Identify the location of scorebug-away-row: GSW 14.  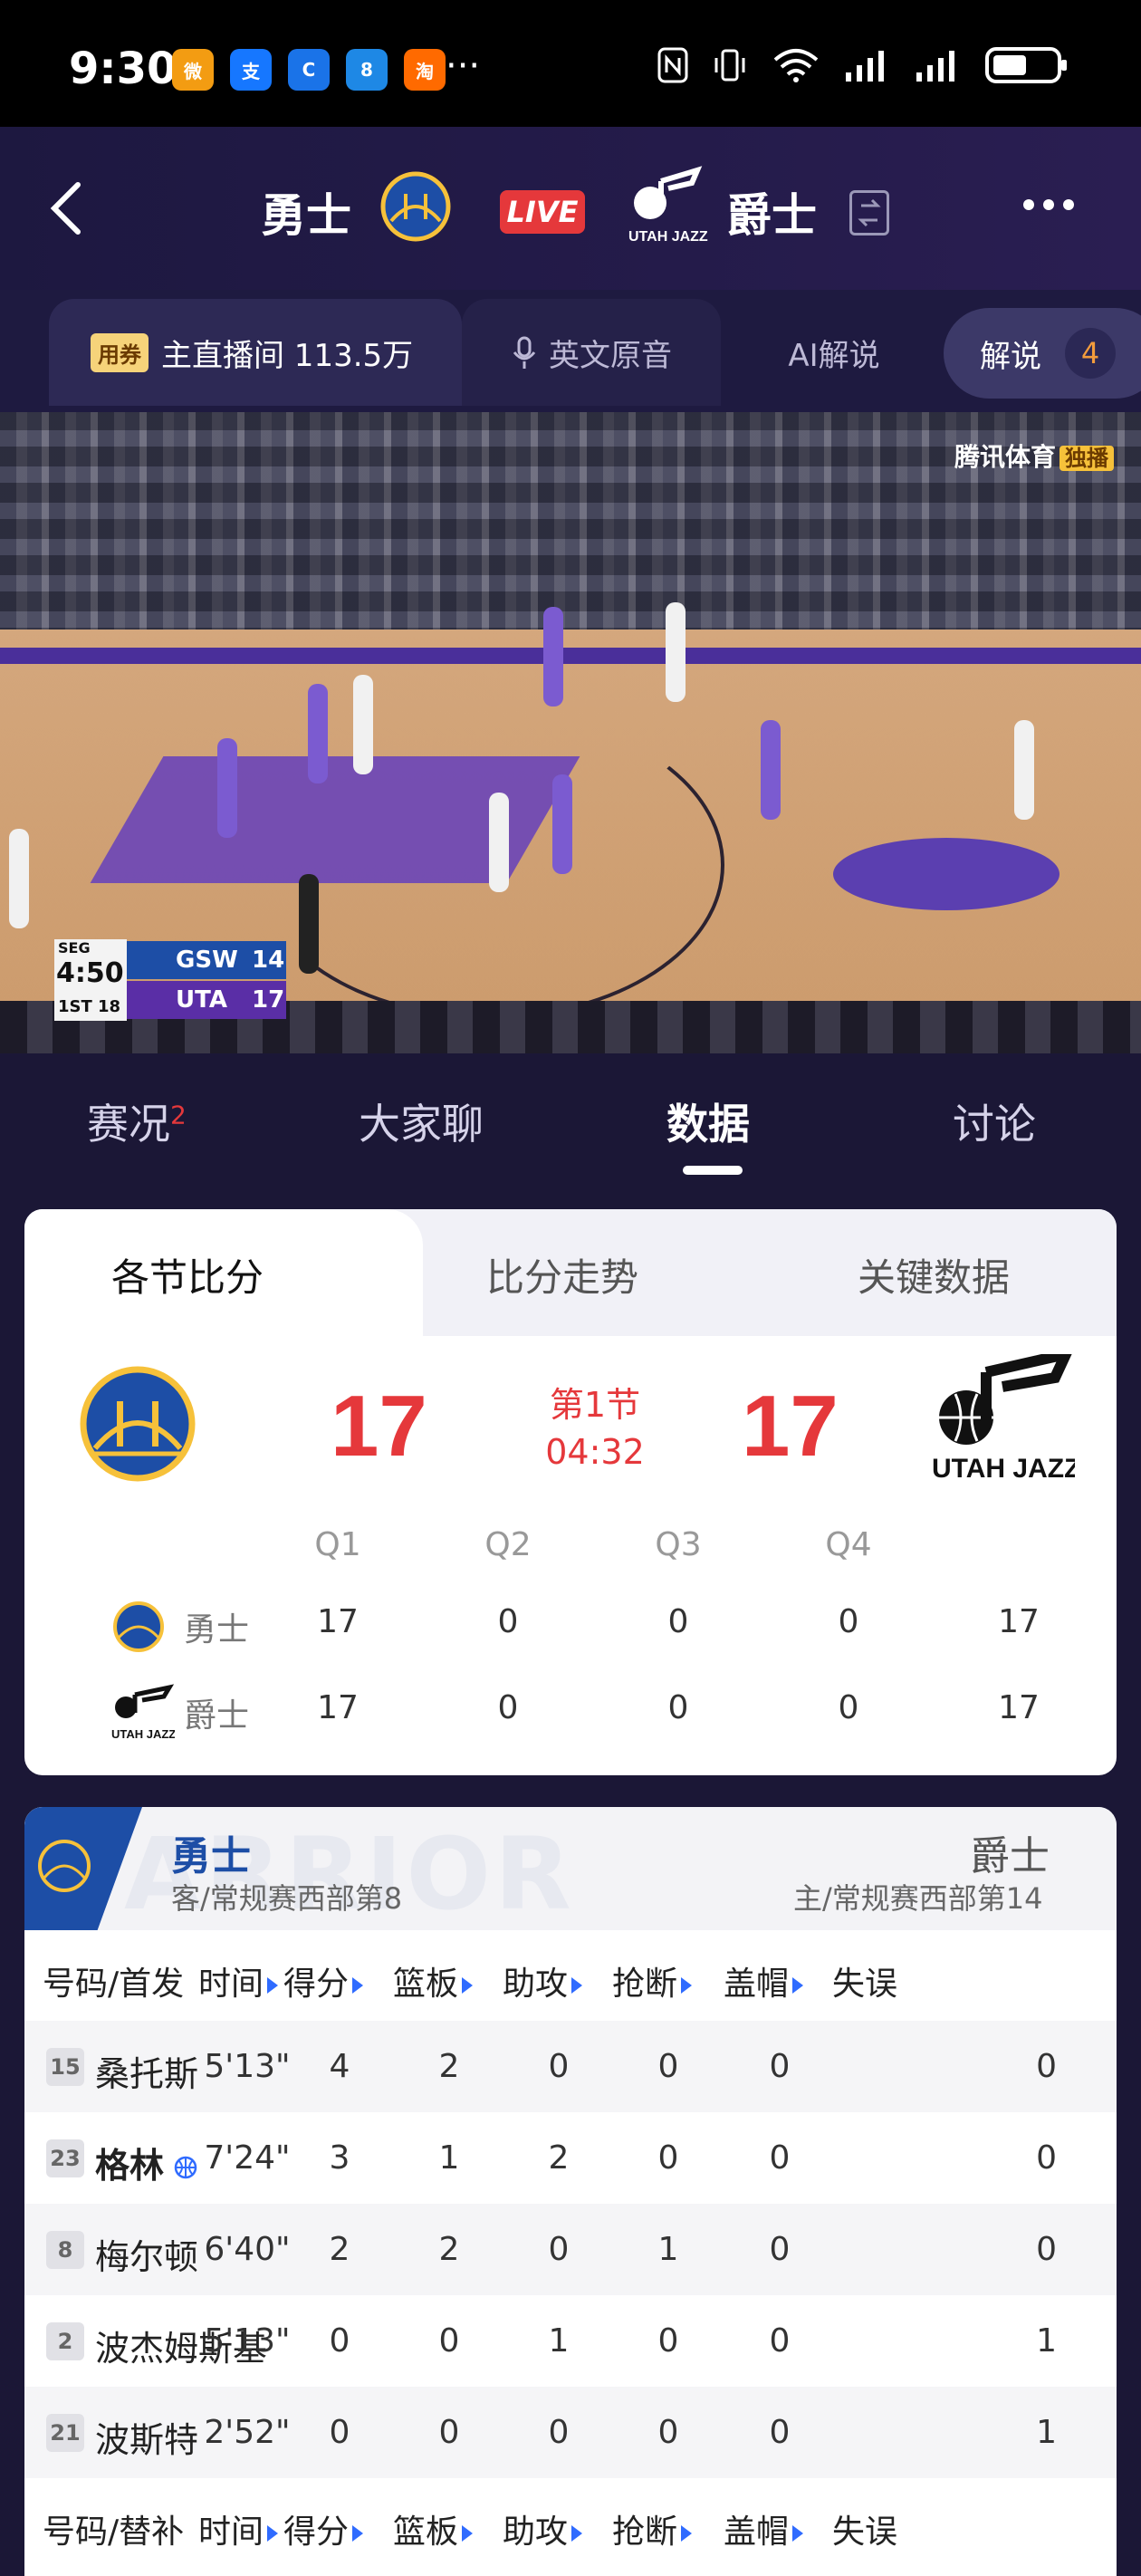
(206, 960).